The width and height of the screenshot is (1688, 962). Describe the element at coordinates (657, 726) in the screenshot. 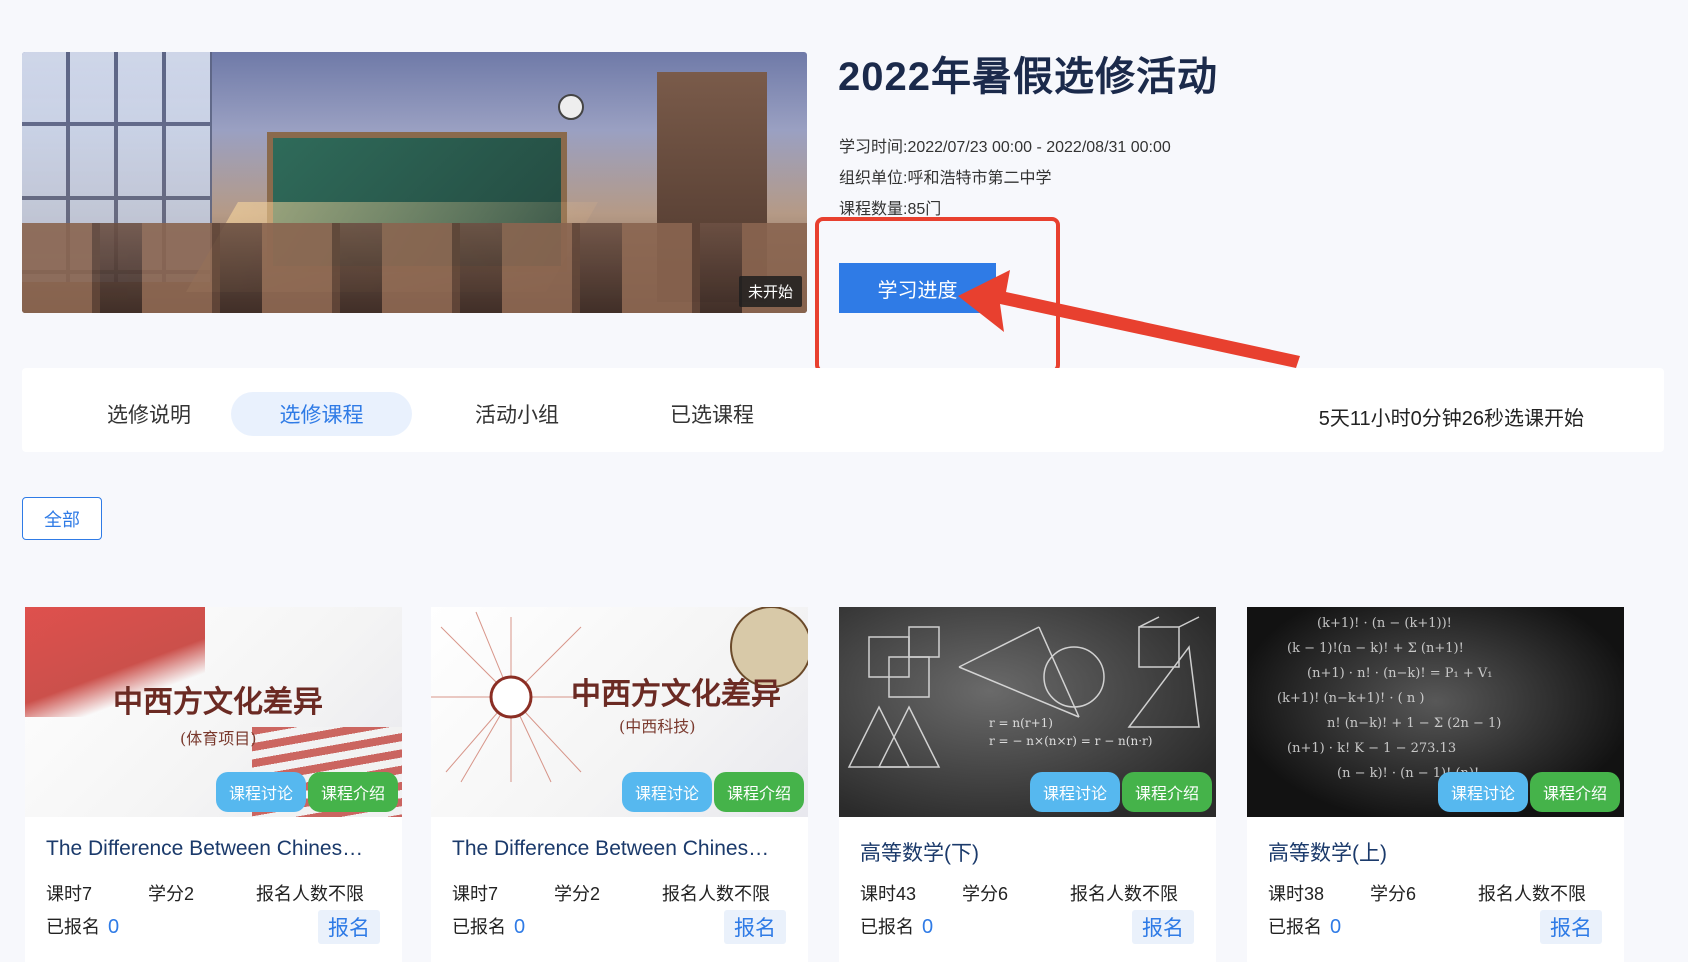

I see `cover-subtitle: (中西科技)` at that location.